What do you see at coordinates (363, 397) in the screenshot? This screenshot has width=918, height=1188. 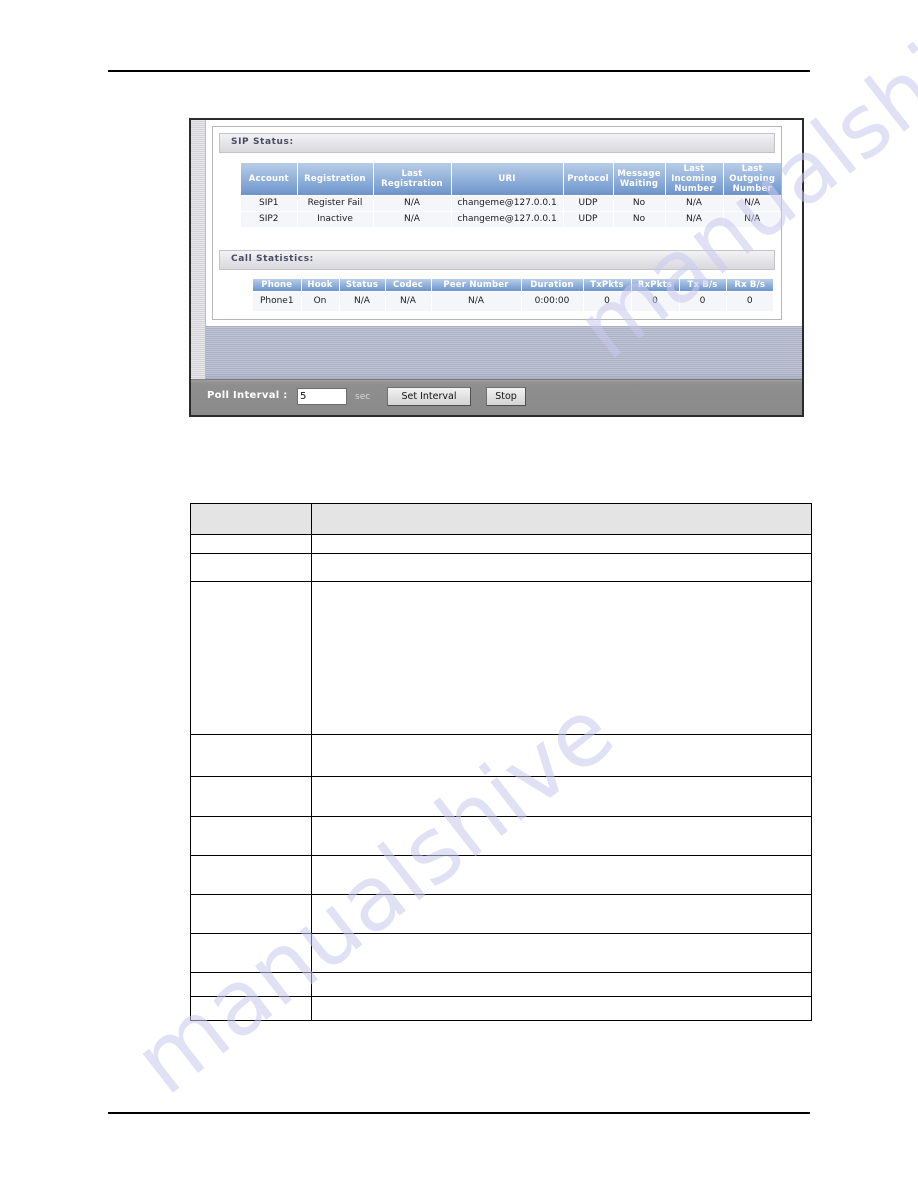 I see `poll-interval-unit: sec` at bounding box center [363, 397].